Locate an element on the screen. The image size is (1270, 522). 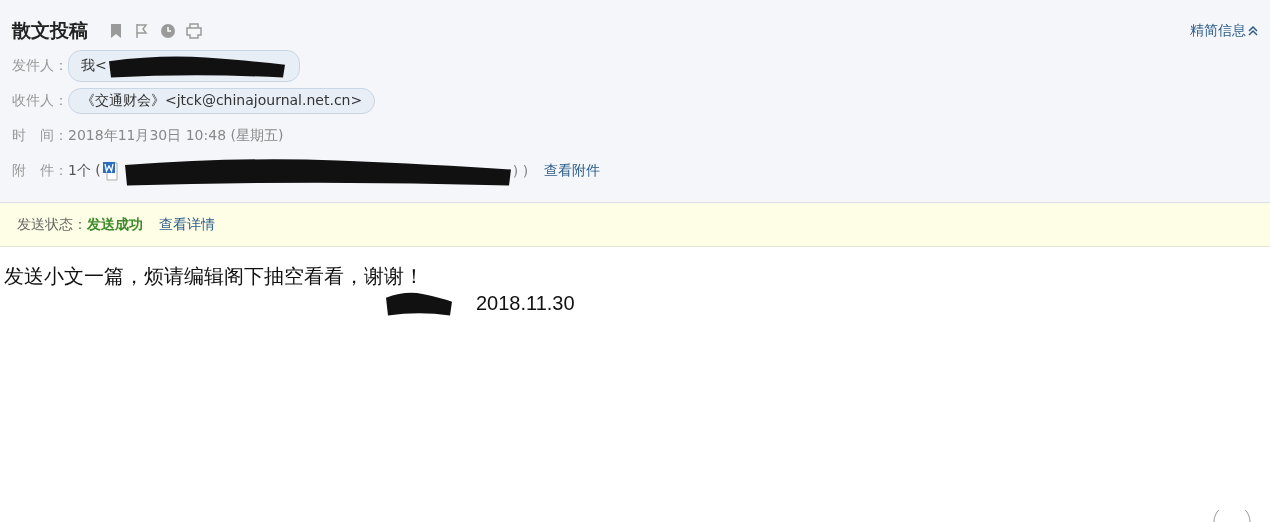
message-text: 发送小文一篇，烦请编辑阁下抽空看看，谢谢！ is located at coordinates (214, 276).